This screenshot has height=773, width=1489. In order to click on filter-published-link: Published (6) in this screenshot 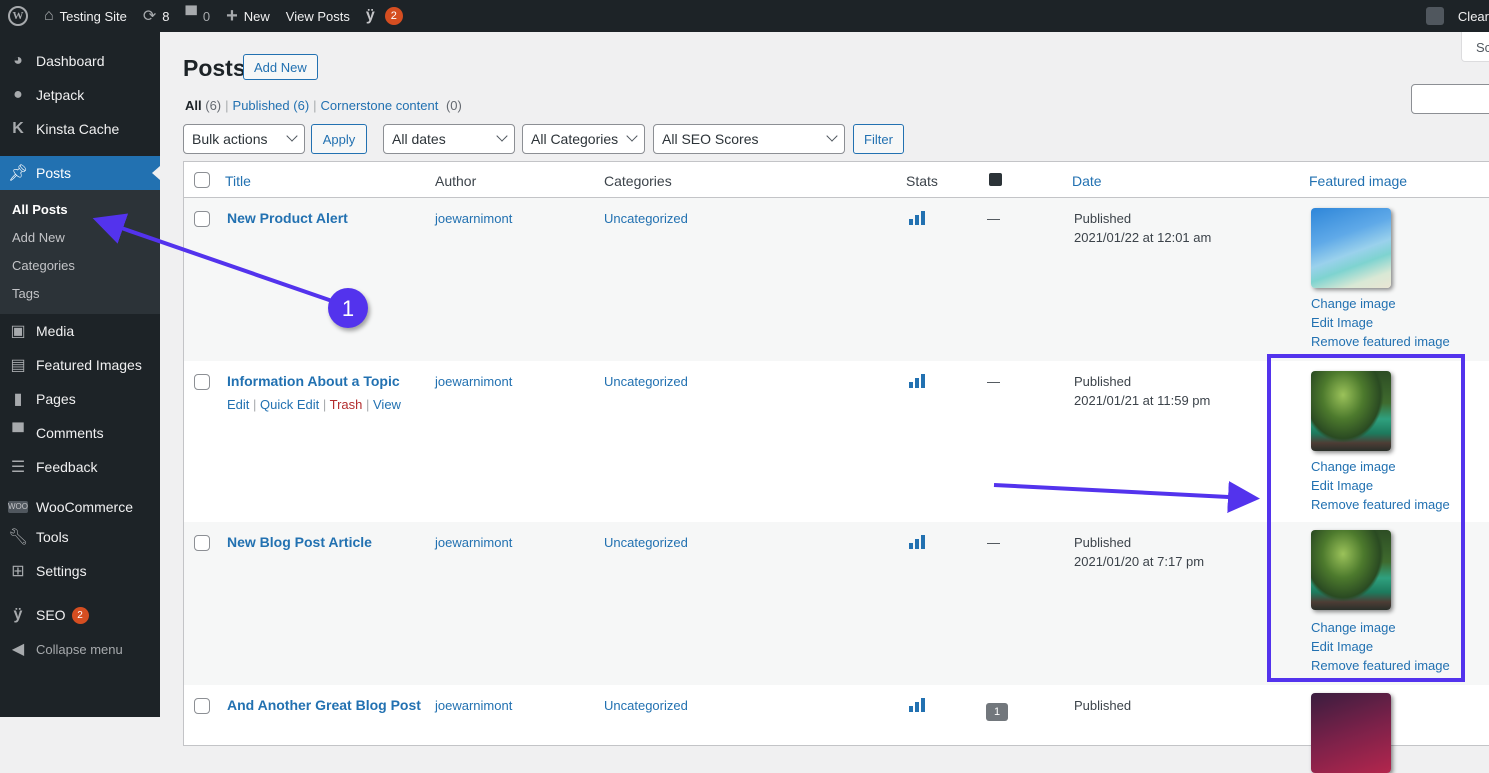, I will do `click(271, 105)`.